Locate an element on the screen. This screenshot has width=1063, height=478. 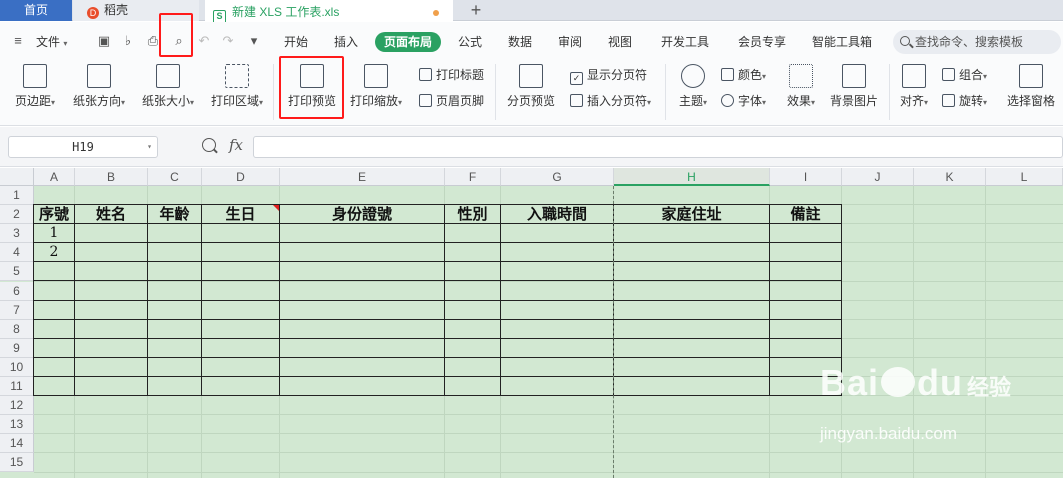
row-header-15: 15 is located at coordinates (17, 463).